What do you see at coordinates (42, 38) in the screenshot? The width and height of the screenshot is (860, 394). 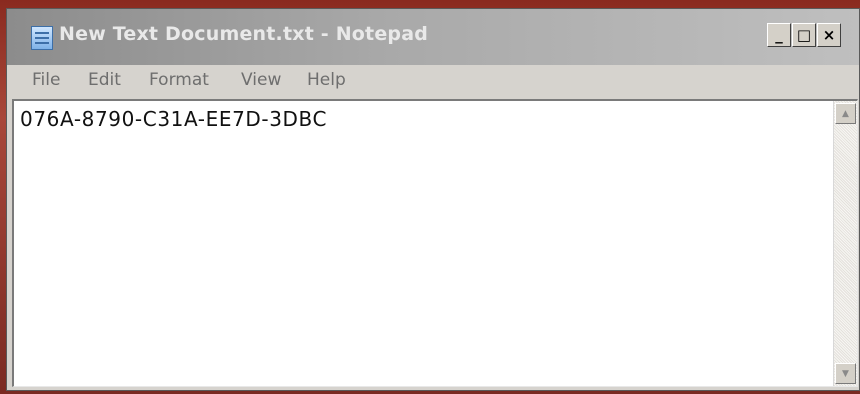 I see `notepad-icon` at bounding box center [42, 38].